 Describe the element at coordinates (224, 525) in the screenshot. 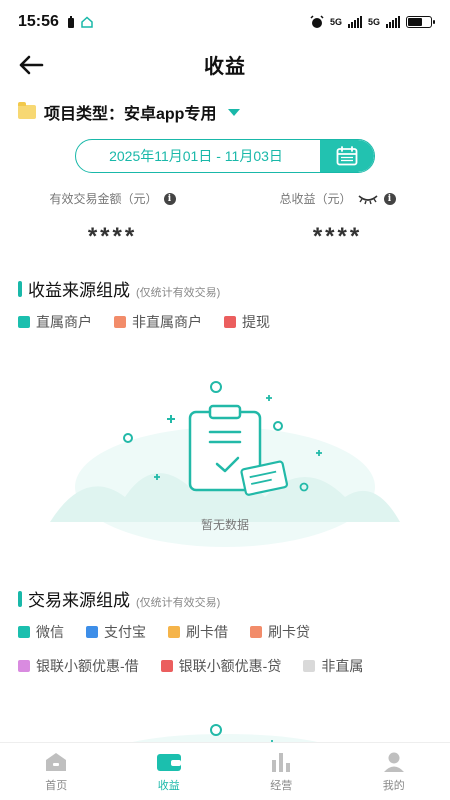

I see `empty-state-text: 暂无数据` at that location.